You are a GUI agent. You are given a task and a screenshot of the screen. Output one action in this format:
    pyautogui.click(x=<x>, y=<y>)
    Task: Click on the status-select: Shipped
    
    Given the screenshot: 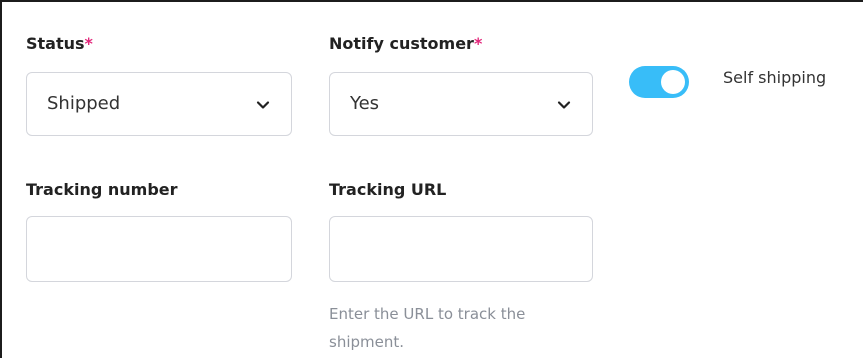 What is the action you would take?
    pyautogui.click(x=159, y=104)
    